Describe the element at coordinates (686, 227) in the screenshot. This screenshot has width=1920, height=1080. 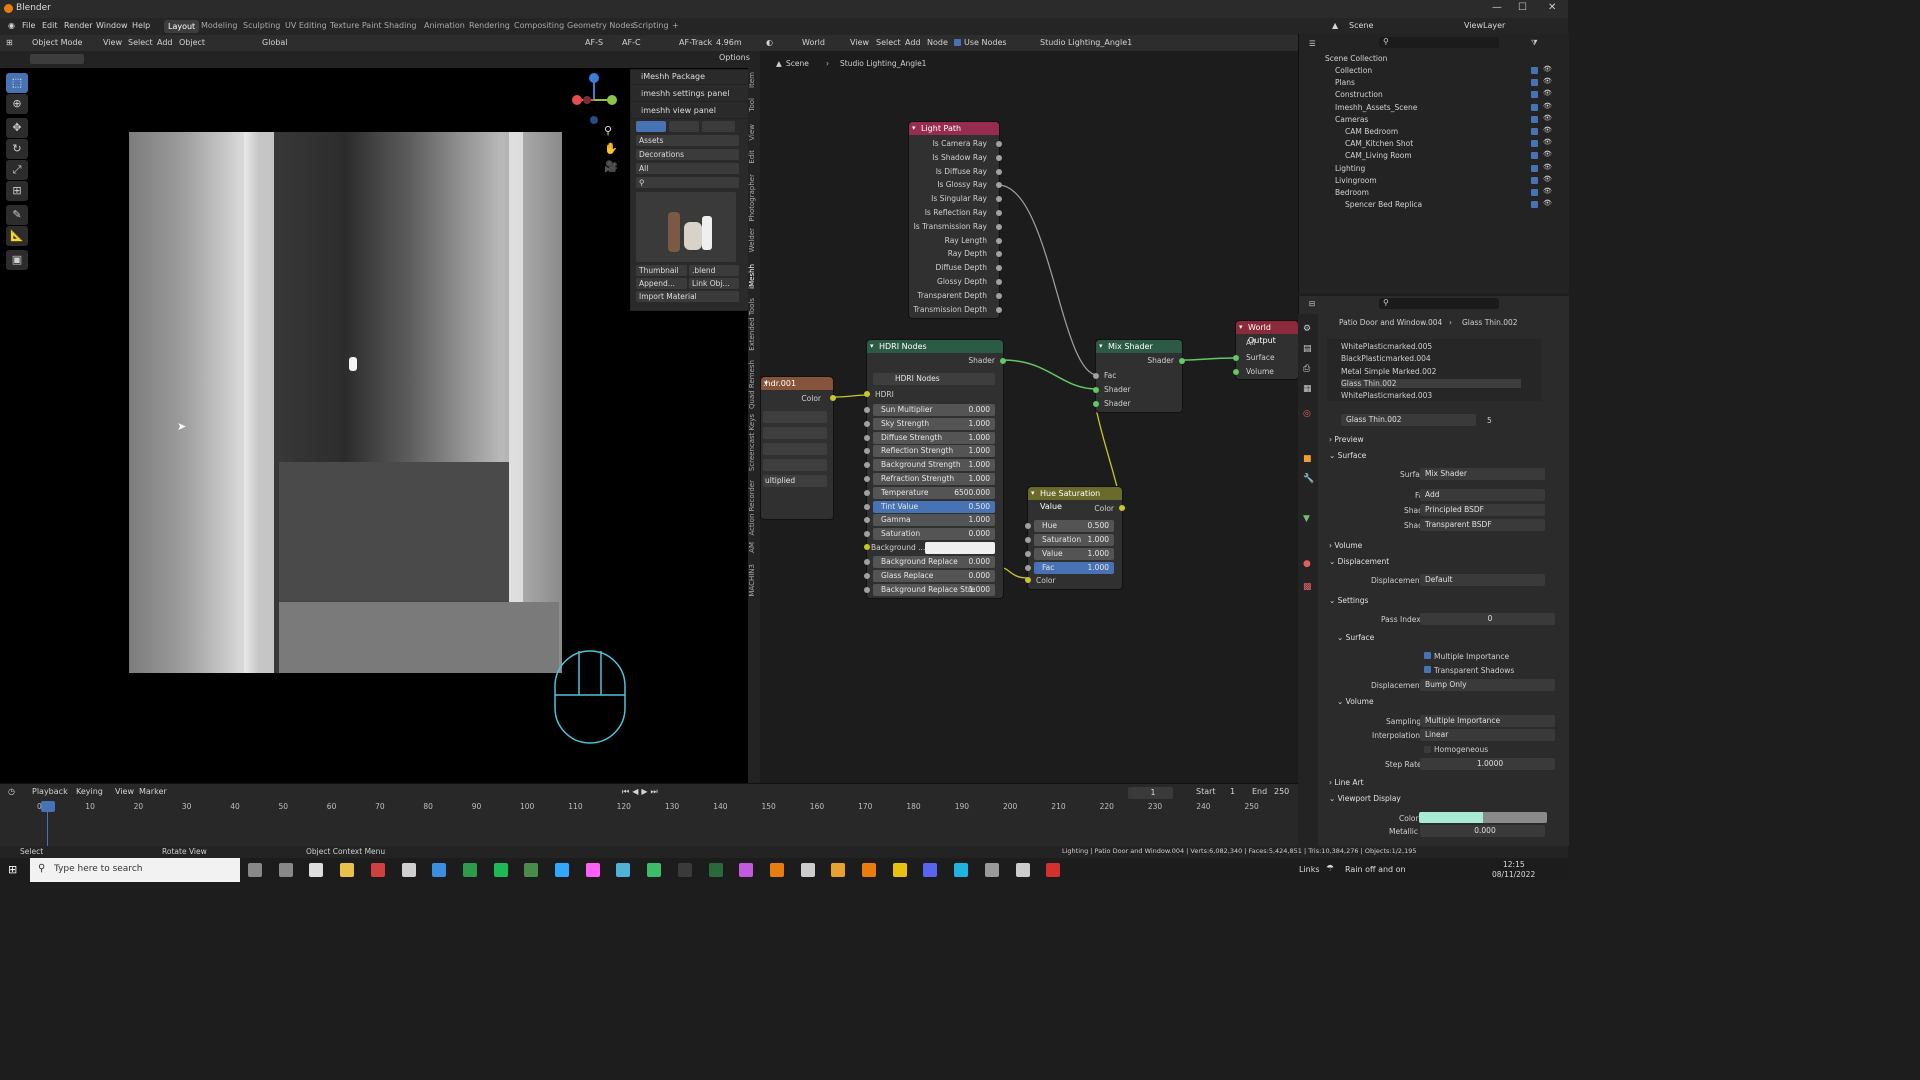
I see `asset-thumbnail` at that location.